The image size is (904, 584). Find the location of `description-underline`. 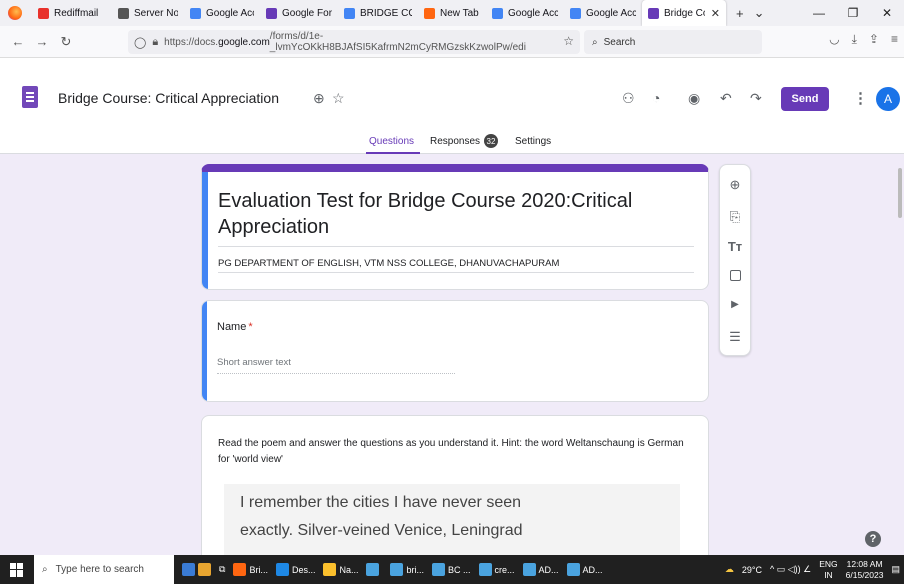

description-underline is located at coordinates (456, 272).